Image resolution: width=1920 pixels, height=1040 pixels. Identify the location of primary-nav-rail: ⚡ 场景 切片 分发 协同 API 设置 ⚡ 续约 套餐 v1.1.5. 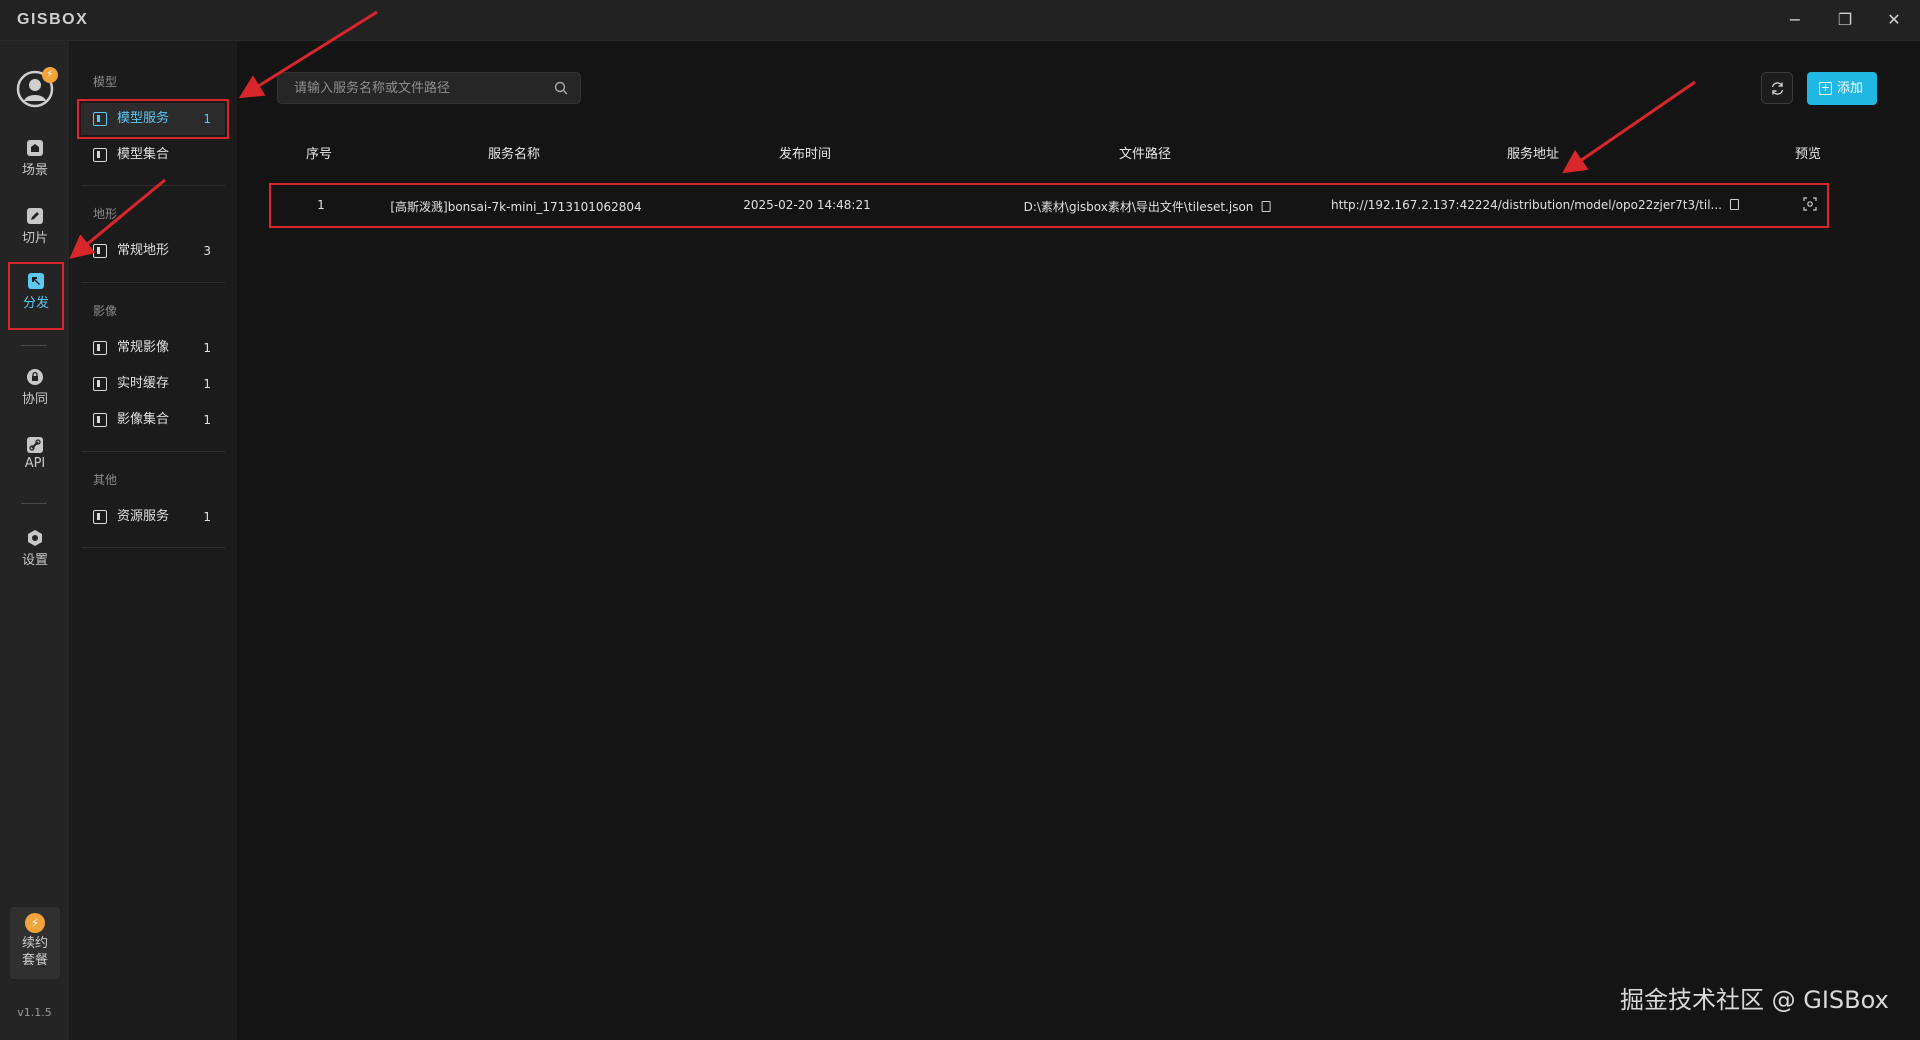
(34, 540).